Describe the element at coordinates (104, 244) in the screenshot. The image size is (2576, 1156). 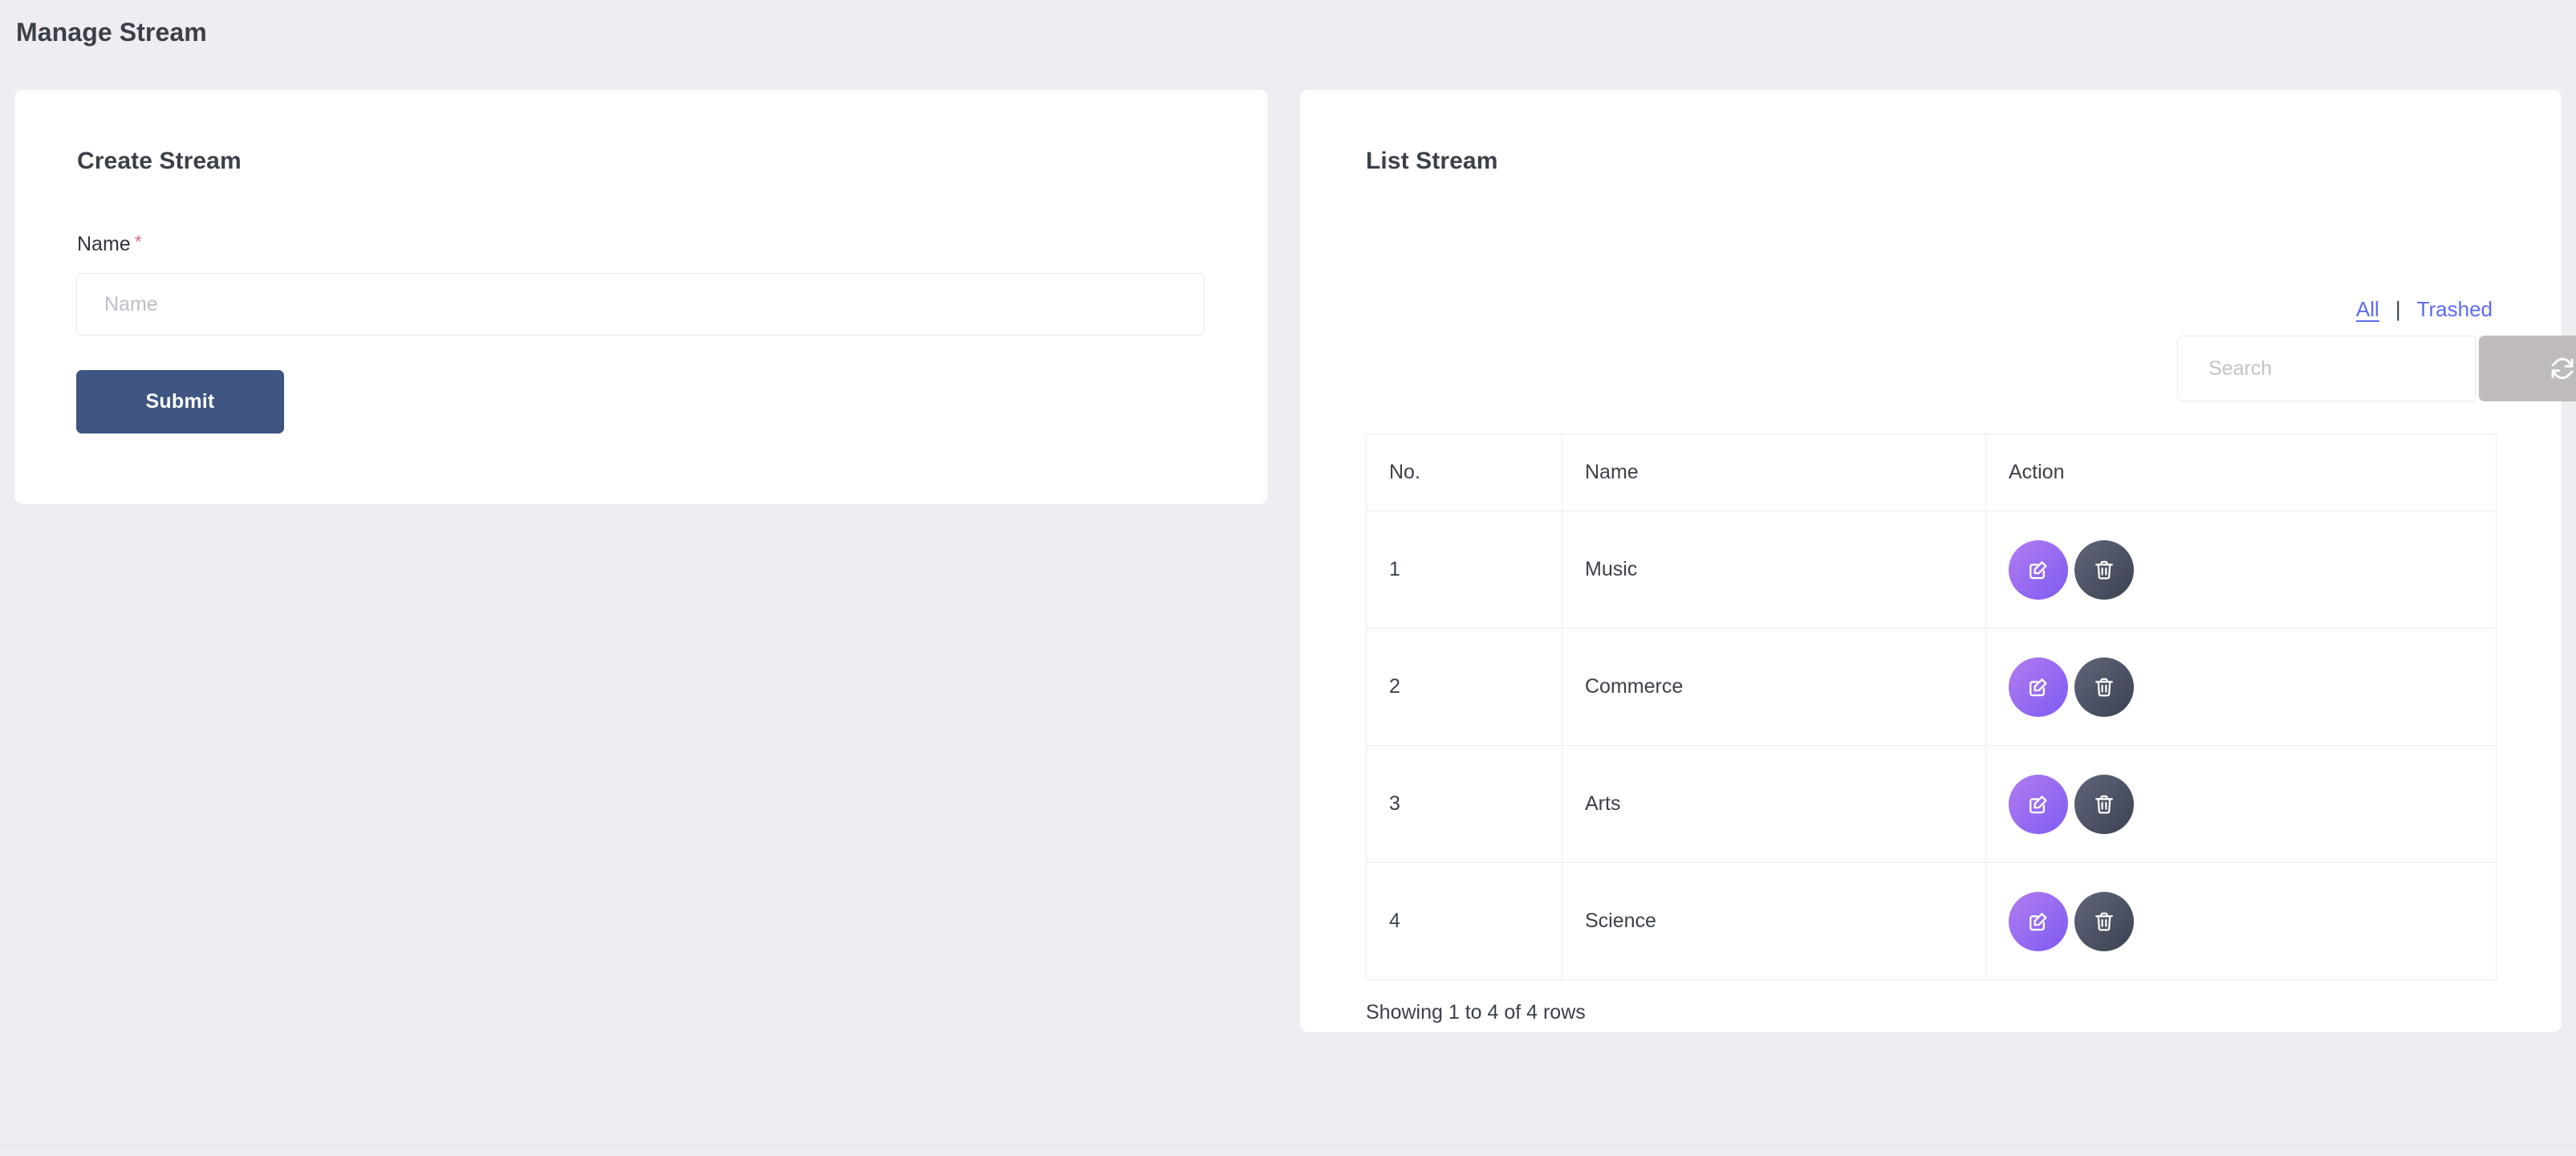
I see `name-label-text: Name` at that location.